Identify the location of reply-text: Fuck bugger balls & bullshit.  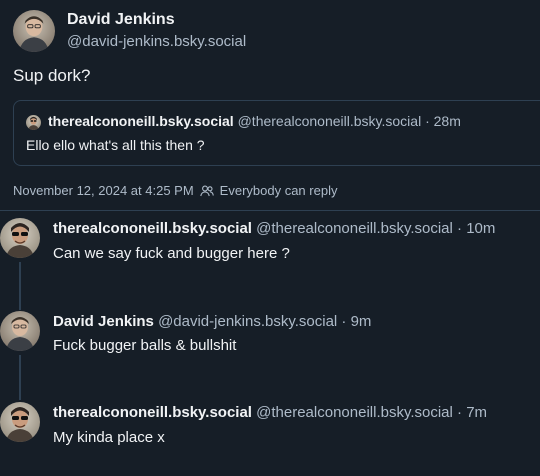
(145, 345).